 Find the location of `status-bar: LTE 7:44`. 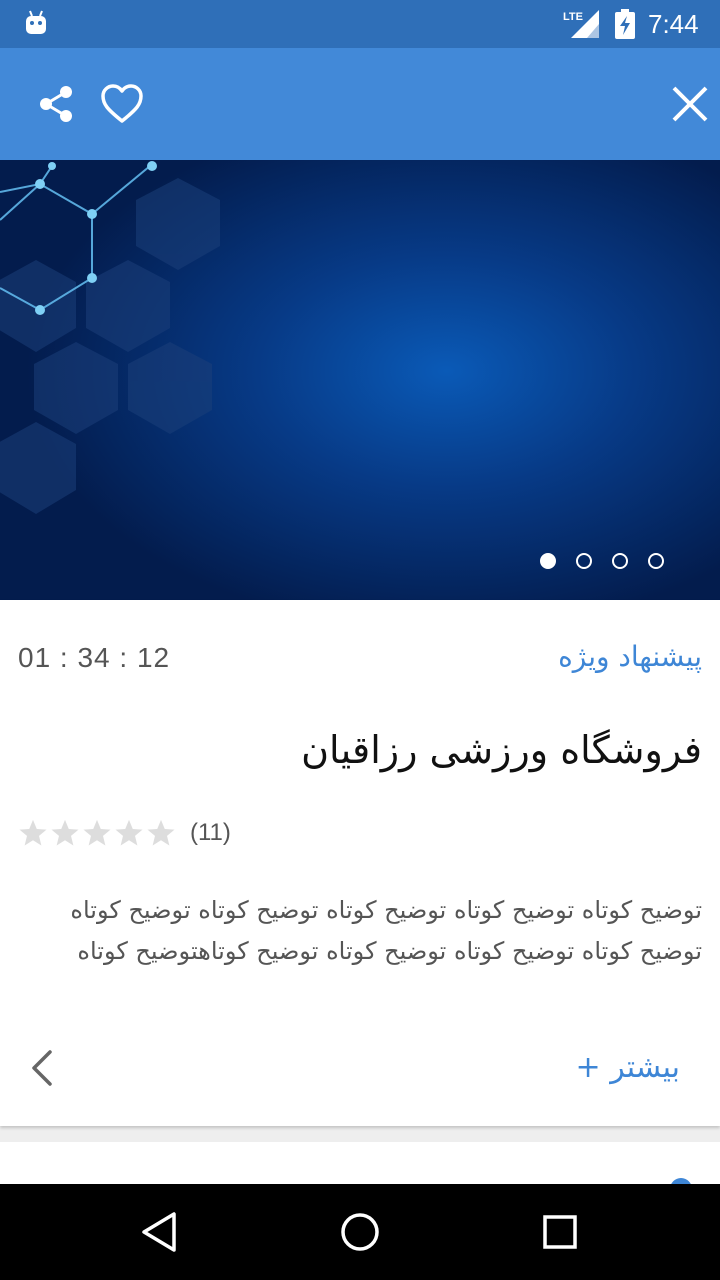

status-bar: LTE 7:44 is located at coordinates (360, 24).